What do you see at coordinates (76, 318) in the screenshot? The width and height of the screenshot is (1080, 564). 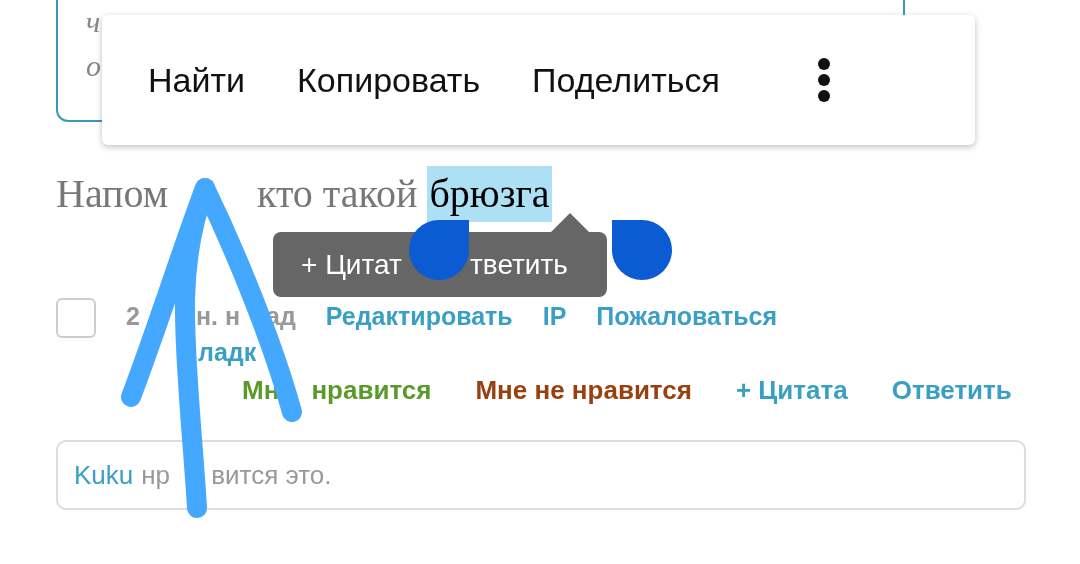 I see `checkbox` at bounding box center [76, 318].